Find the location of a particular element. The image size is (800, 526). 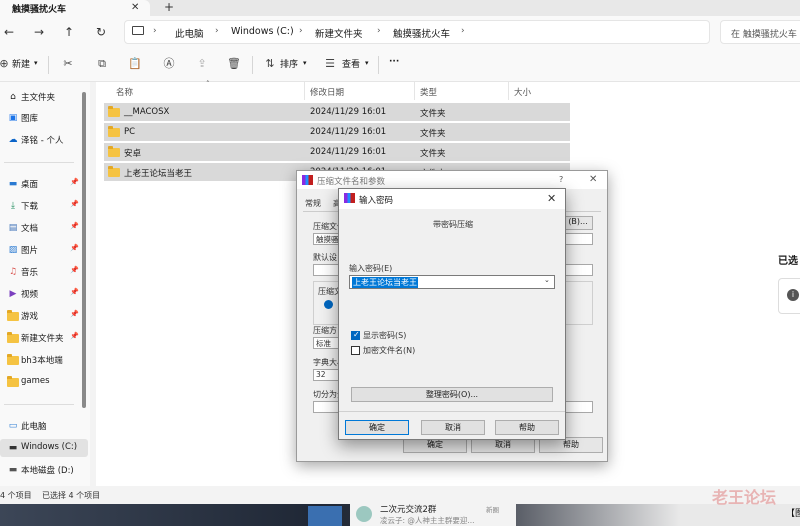

info-icon: i is located at coordinates (793, 295).